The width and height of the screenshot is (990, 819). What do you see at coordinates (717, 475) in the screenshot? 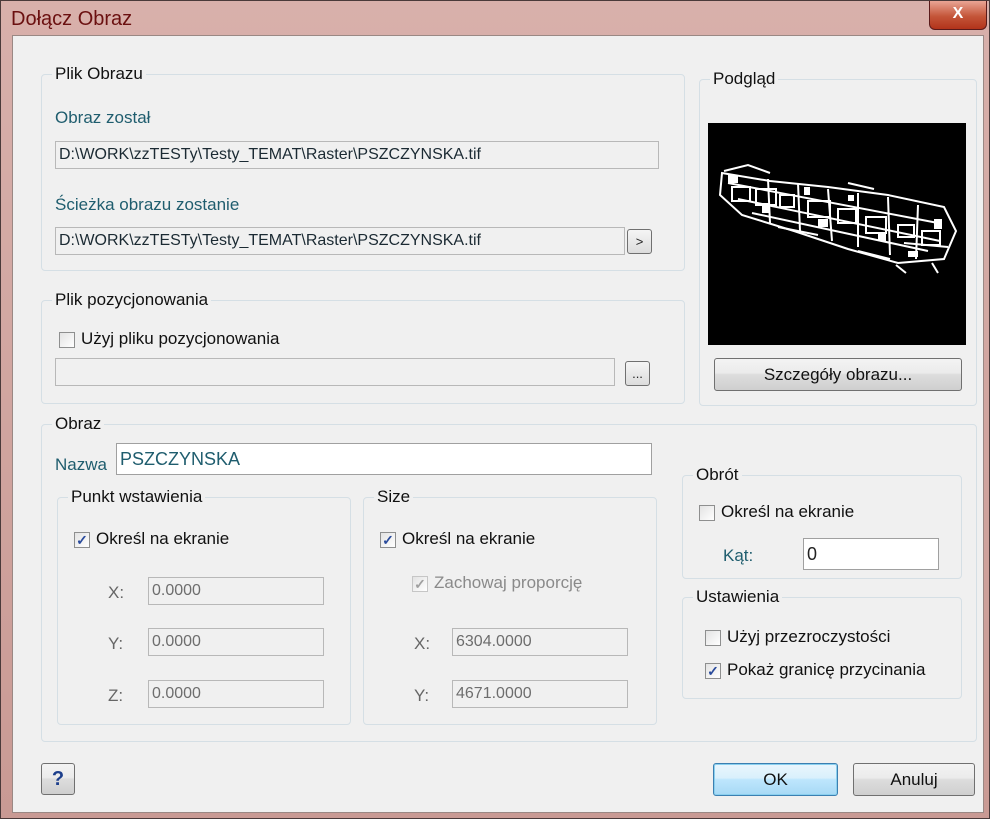
I see `rotation-legend: Obrót` at bounding box center [717, 475].